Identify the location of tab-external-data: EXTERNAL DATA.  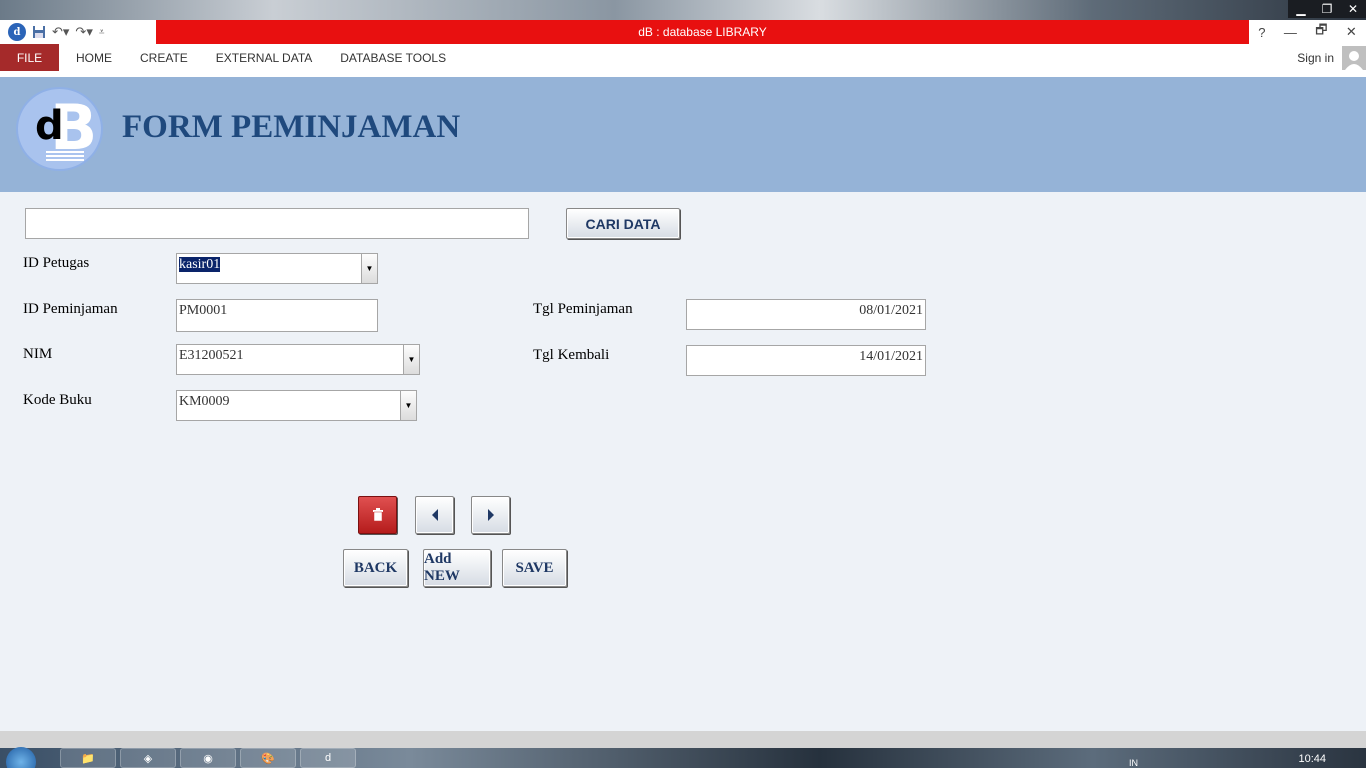
(264, 57).